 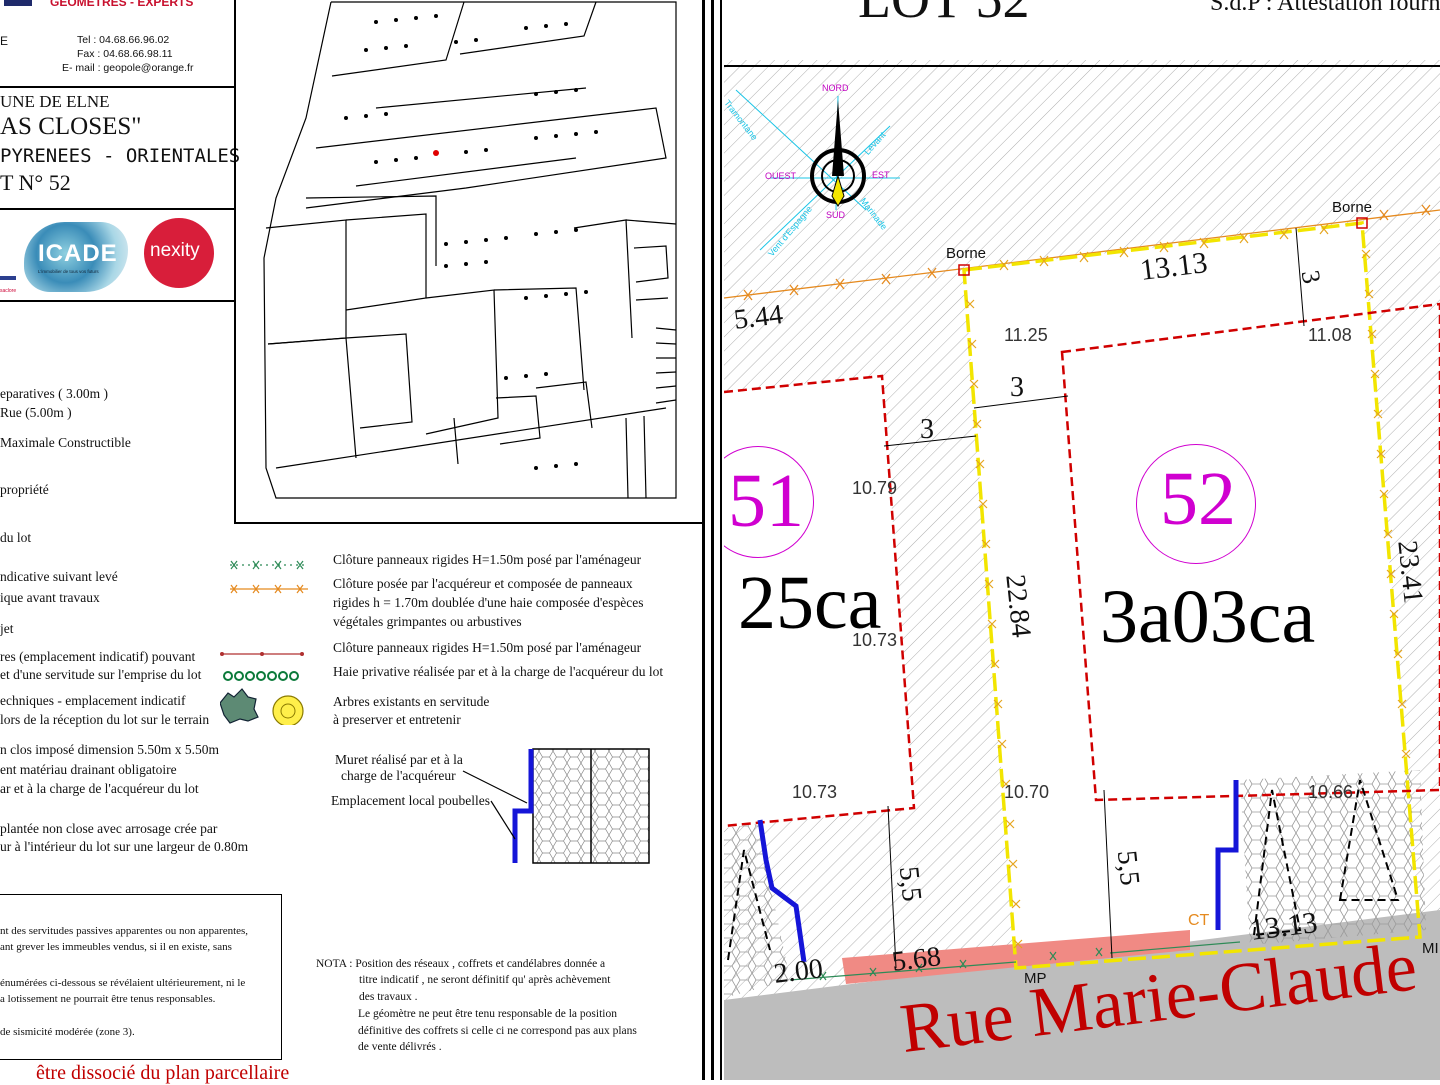 What do you see at coordinates (262, 654) in the screenshot?
I see `red-dot-fence-symbol` at bounding box center [262, 654].